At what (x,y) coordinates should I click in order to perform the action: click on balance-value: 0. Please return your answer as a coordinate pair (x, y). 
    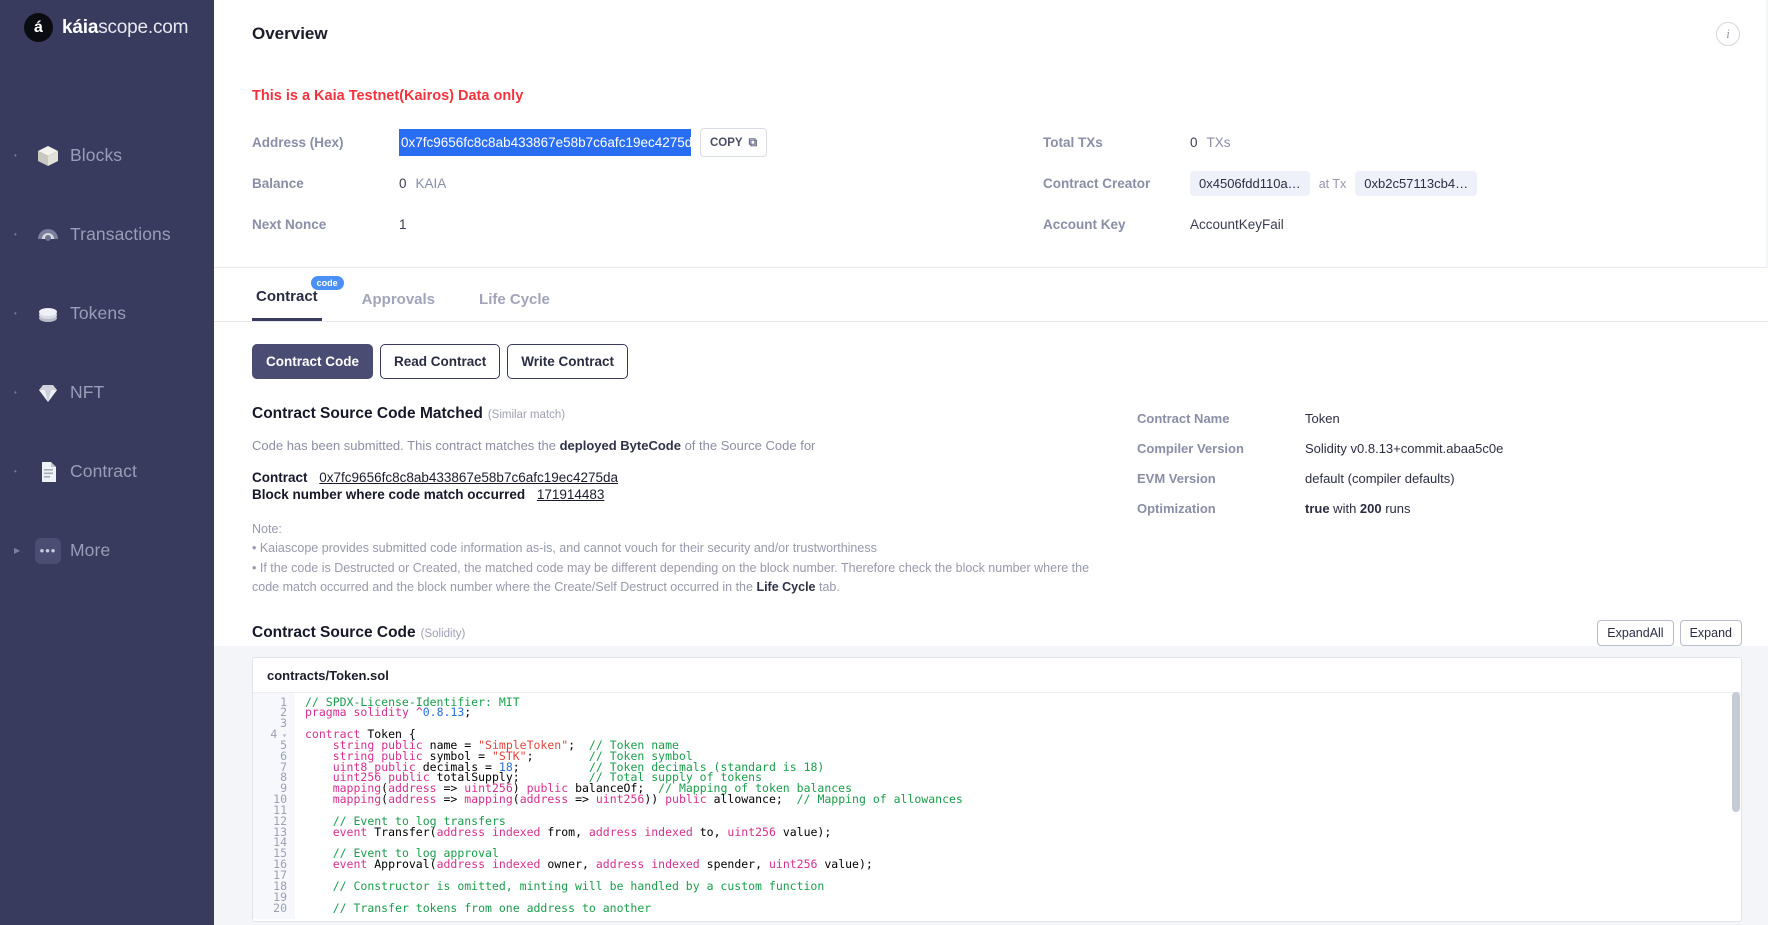
    Looking at the image, I should click on (403, 183).